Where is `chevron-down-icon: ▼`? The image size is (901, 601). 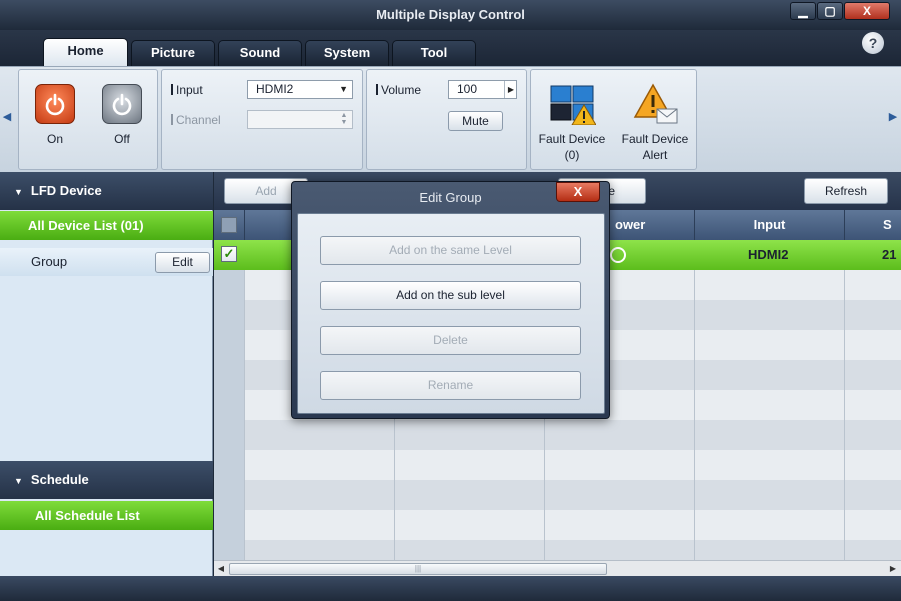
chevron-down-icon: ▼ is located at coordinates (343, 89).